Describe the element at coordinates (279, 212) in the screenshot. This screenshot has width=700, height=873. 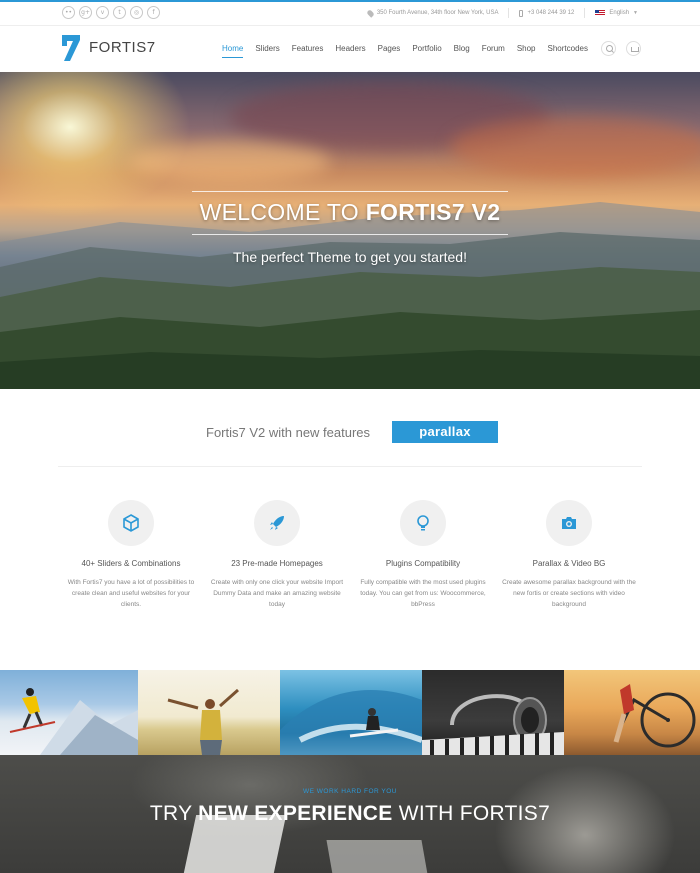
I see `hero-title-light: WELCOME TO` at that location.